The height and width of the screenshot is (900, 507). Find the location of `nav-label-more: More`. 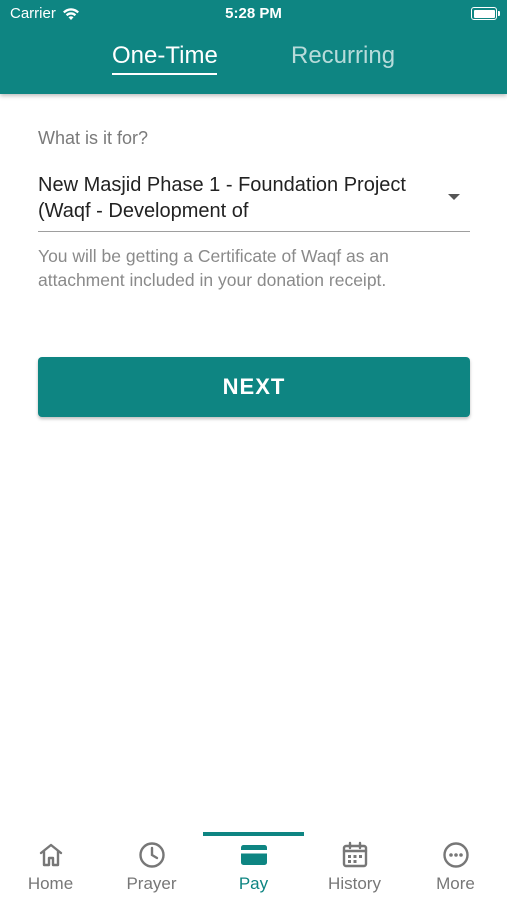

nav-label-more: More is located at coordinates (455, 883).